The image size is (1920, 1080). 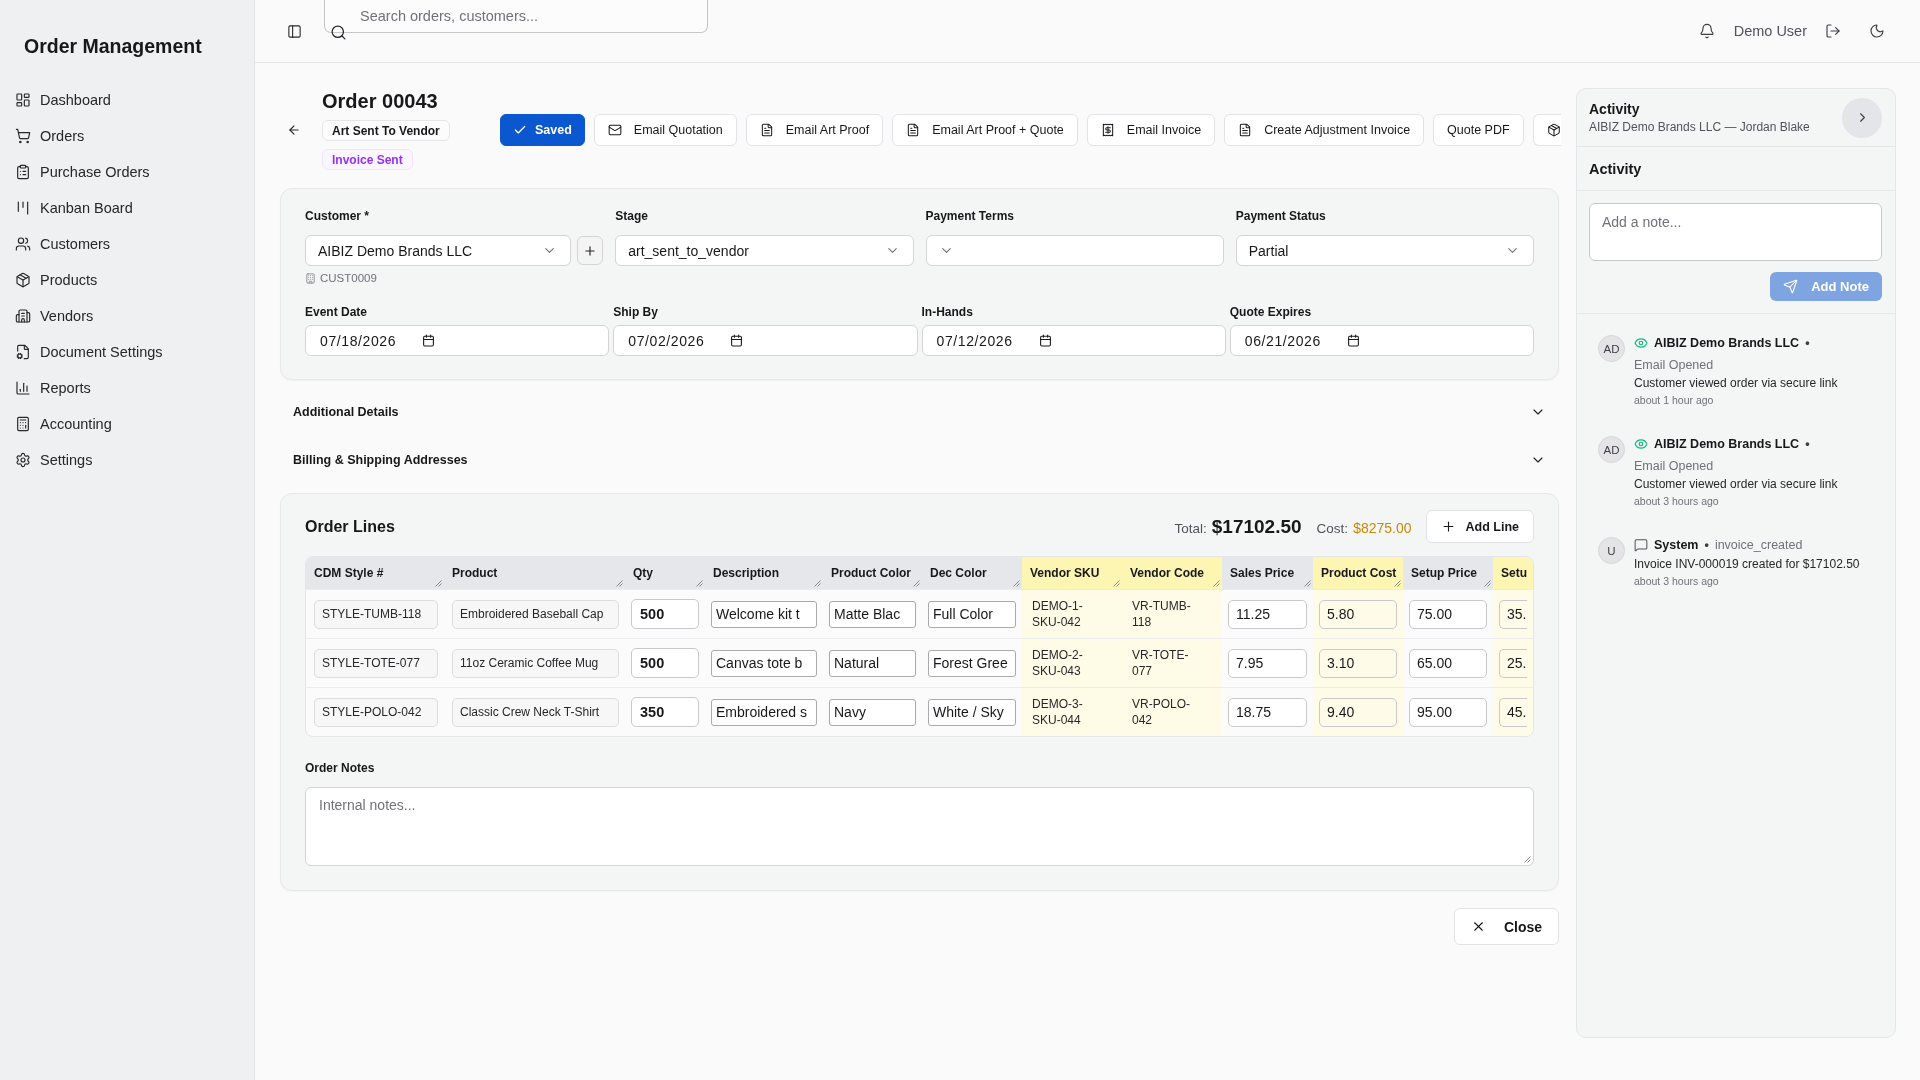 What do you see at coordinates (972, 712) in the screenshot?
I see `text-input: White / Sky` at bounding box center [972, 712].